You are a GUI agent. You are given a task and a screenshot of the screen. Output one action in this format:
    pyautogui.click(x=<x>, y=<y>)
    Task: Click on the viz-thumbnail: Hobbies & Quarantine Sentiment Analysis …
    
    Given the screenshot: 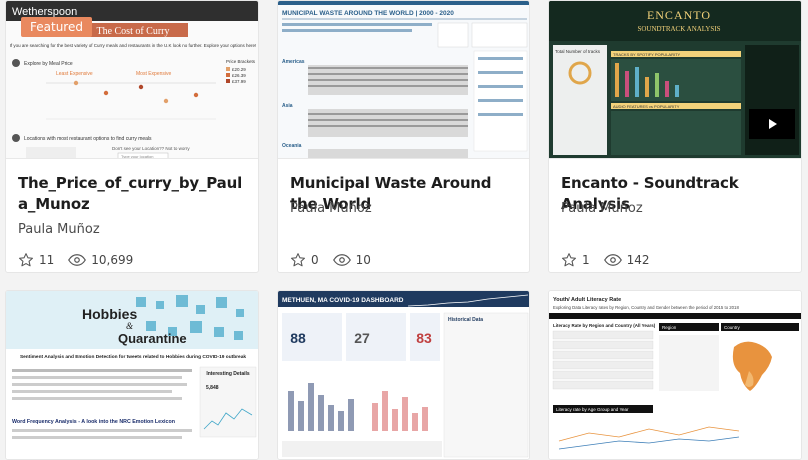 What is the action you would take?
    pyautogui.click(x=132, y=375)
    